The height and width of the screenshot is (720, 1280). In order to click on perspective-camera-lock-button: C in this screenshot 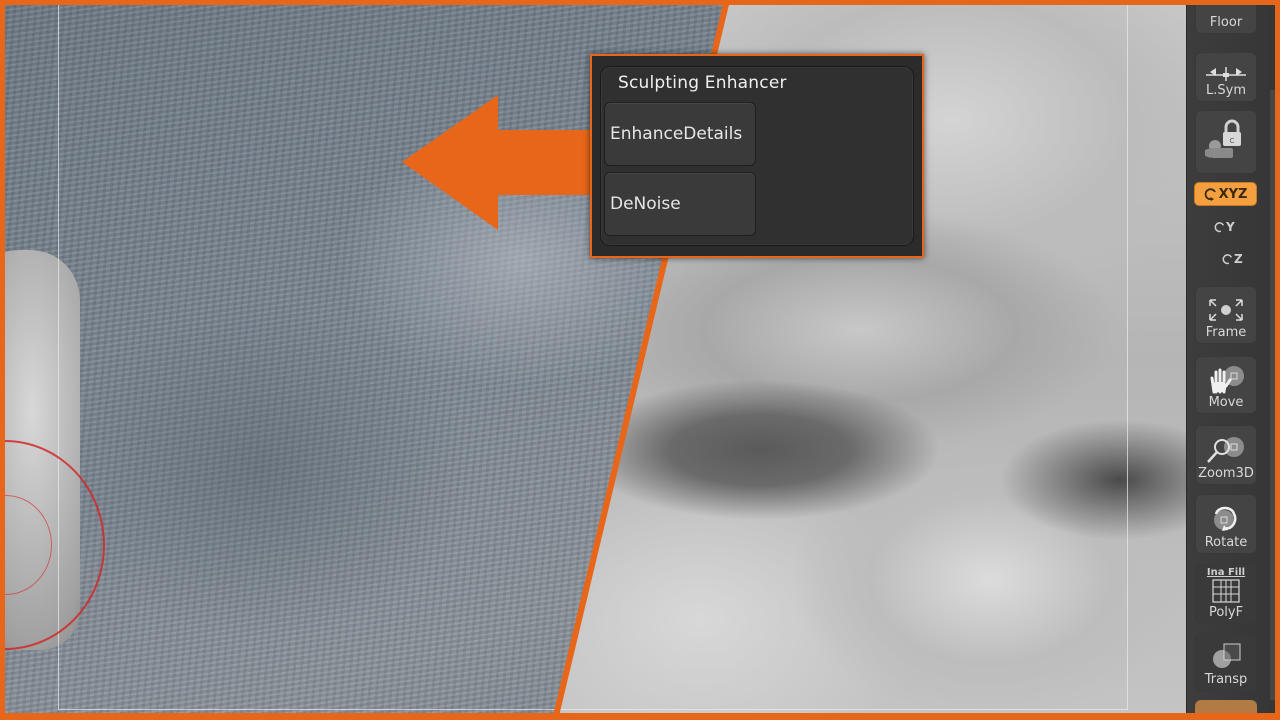, I will do `click(1226, 142)`.